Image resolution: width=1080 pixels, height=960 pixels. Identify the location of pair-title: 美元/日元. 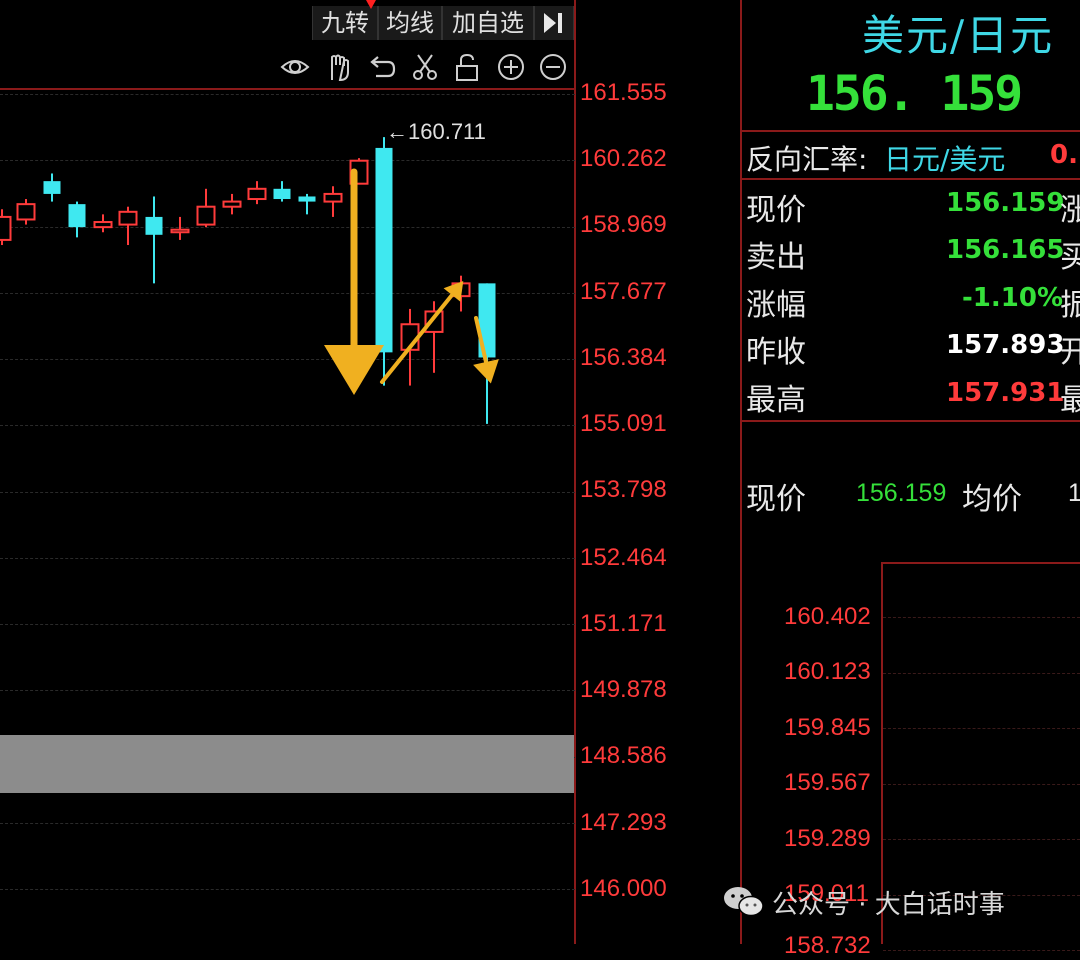
(958, 35).